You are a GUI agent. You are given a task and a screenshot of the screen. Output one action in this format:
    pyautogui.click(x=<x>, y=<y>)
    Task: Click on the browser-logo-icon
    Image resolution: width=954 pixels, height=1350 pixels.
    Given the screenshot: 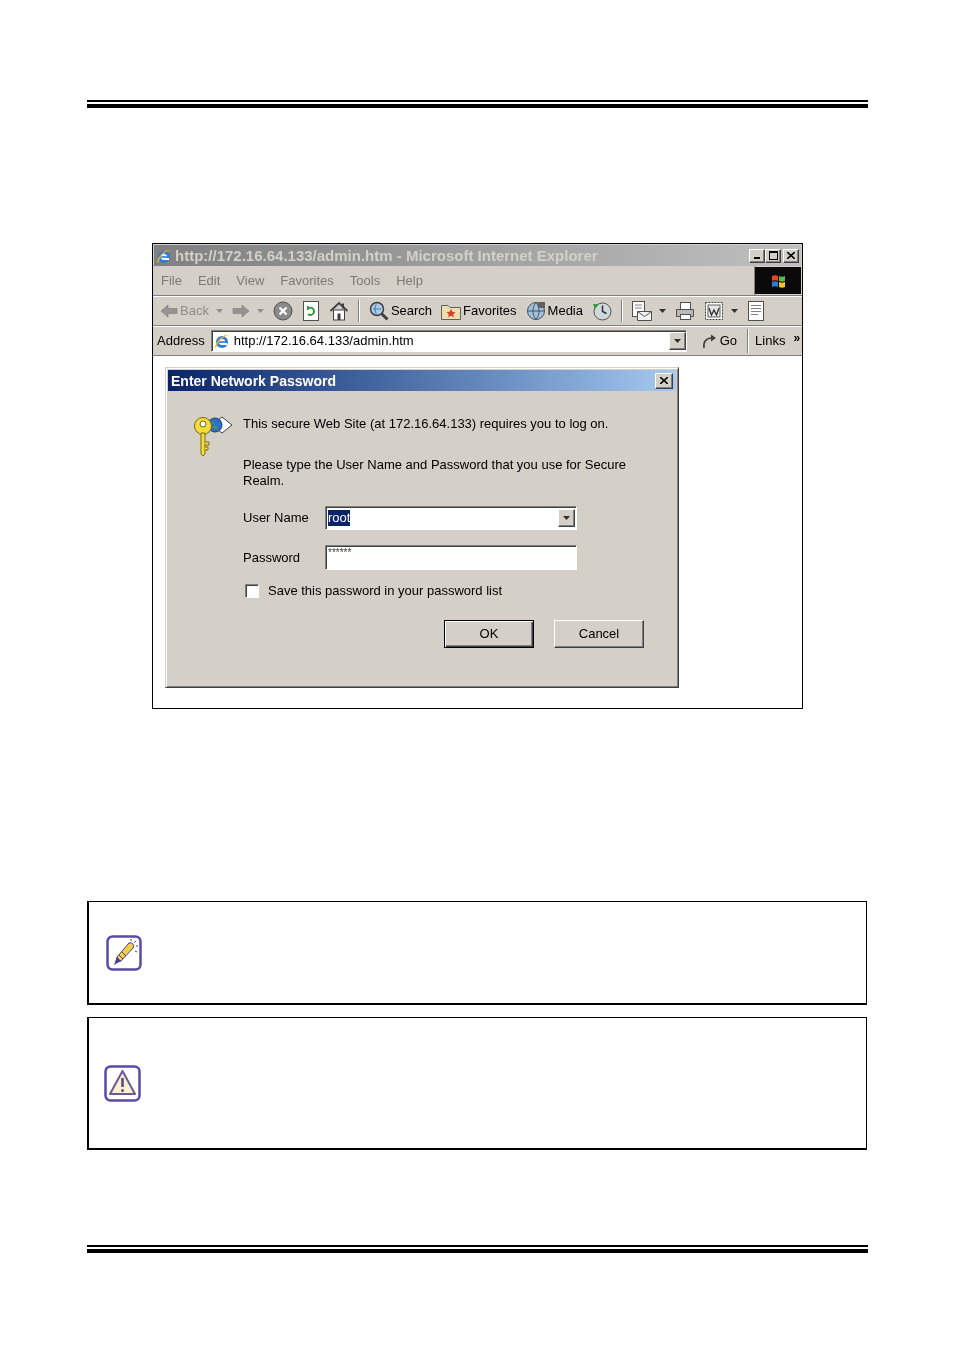 What is the action you would take?
    pyautogui.click(x=164, y=255)
    